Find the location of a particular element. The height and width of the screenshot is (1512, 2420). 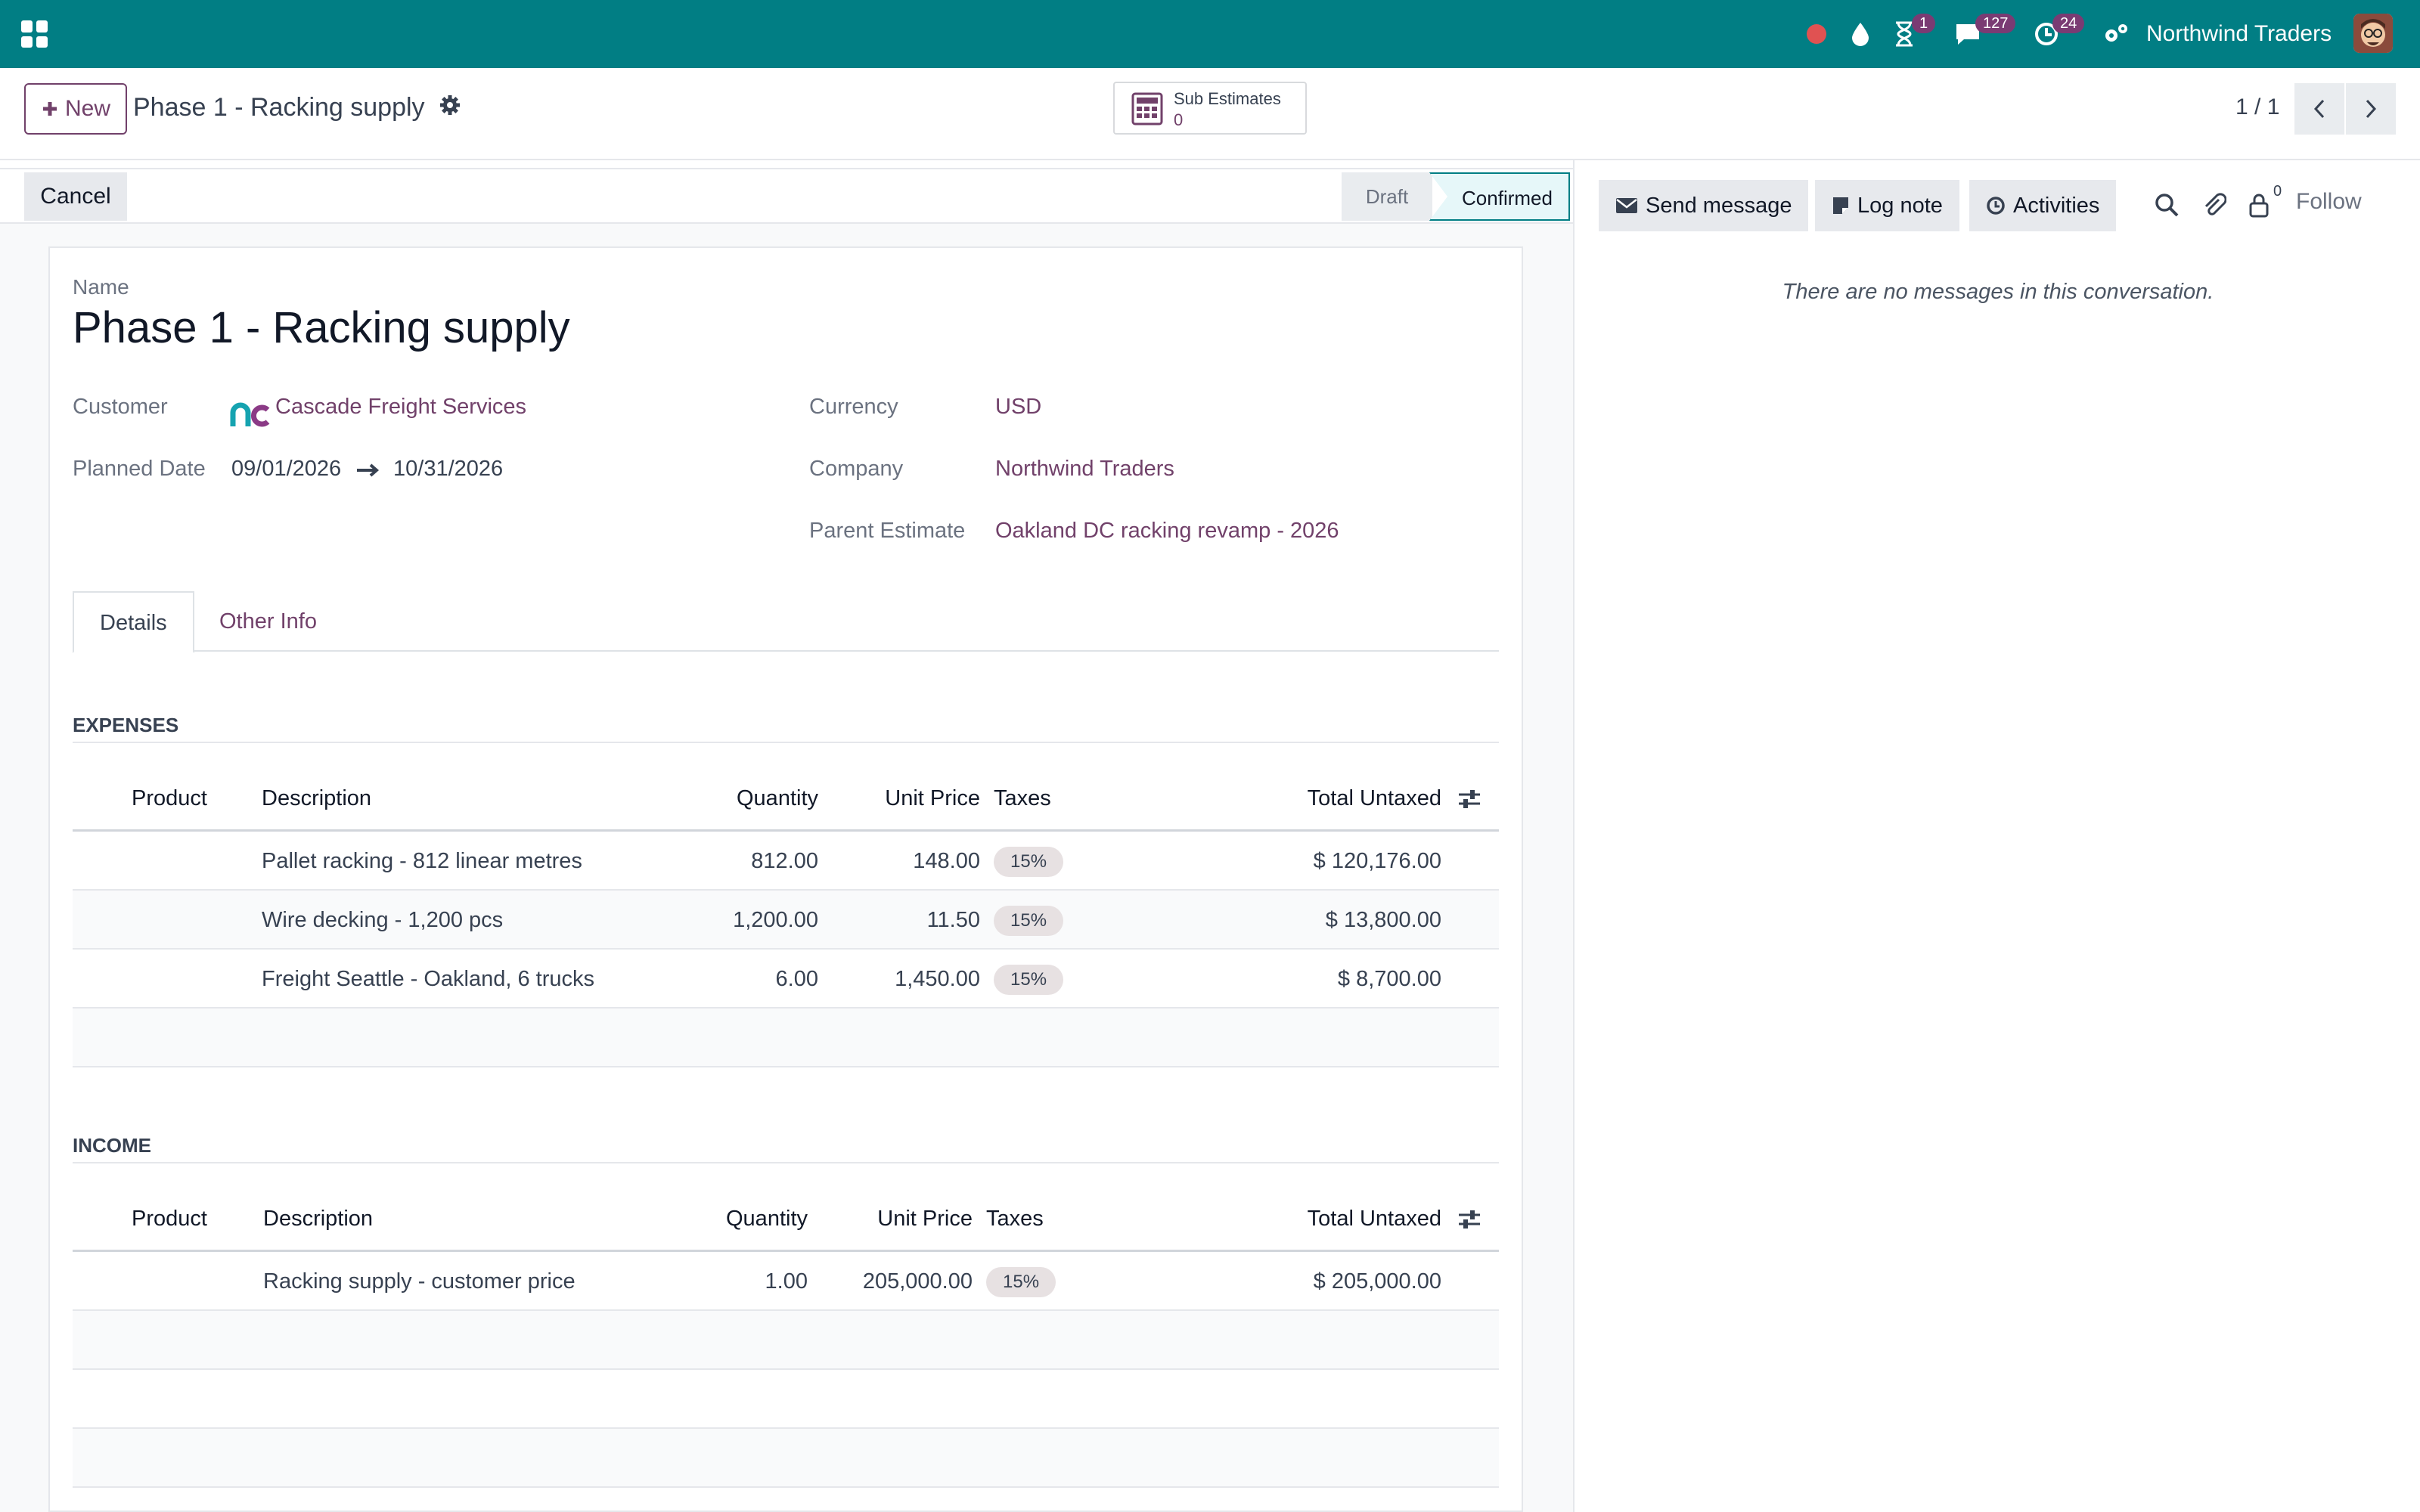

pager-next-button is located at coordinates (2371, 109).